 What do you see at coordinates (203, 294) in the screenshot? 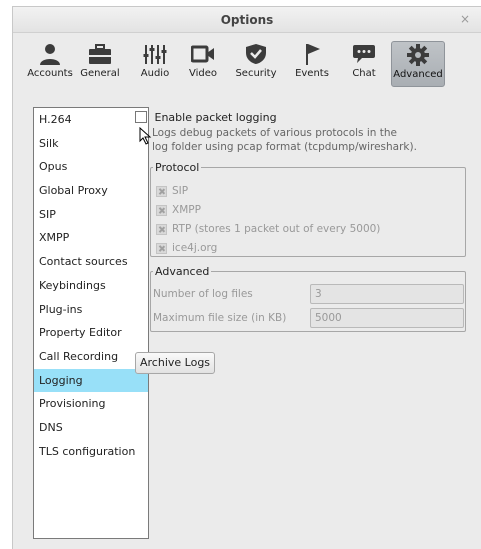
I see `log-files-label: Number of log files` at bounding box center [203, 294].